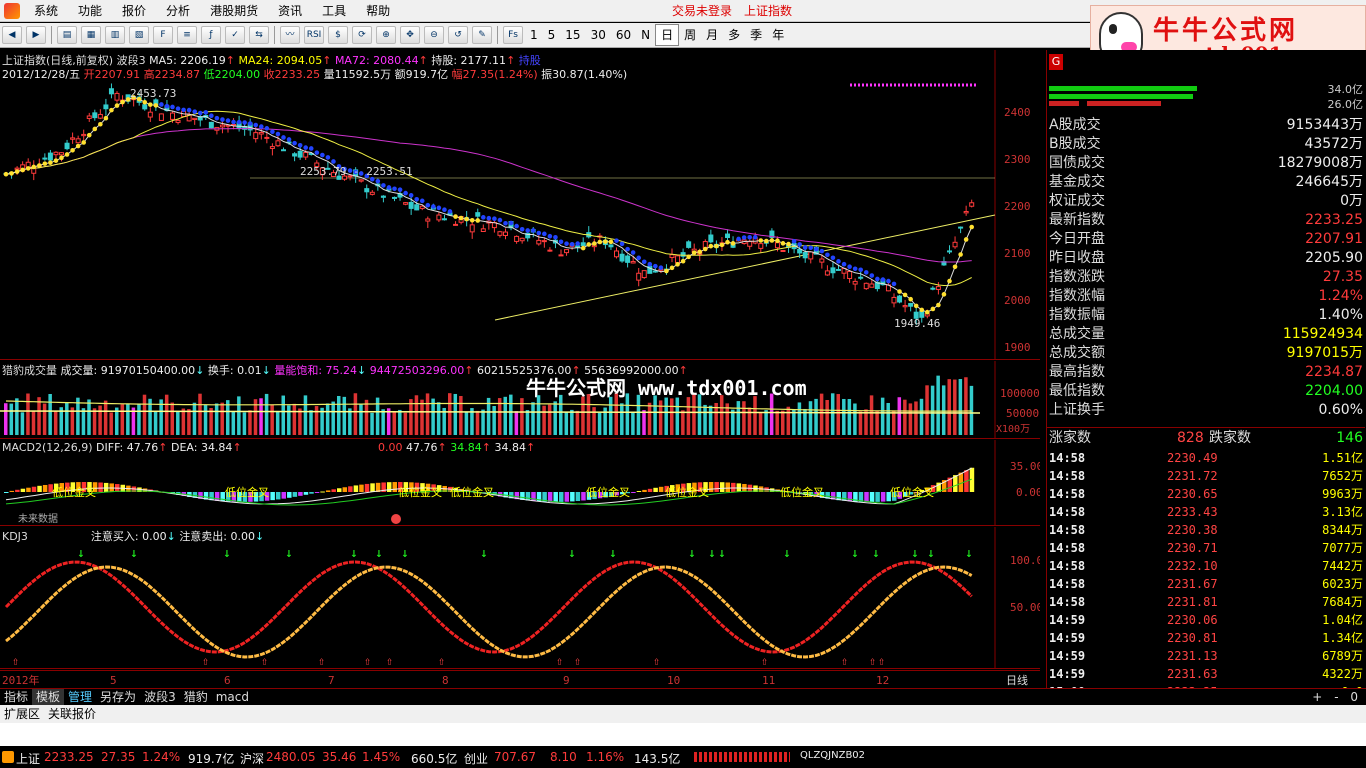 This screenshot has height=768, width=1366. Describe the element at coordinates (178, 11) in the screenshot. I see `menu-analysis: 分析` at that location.